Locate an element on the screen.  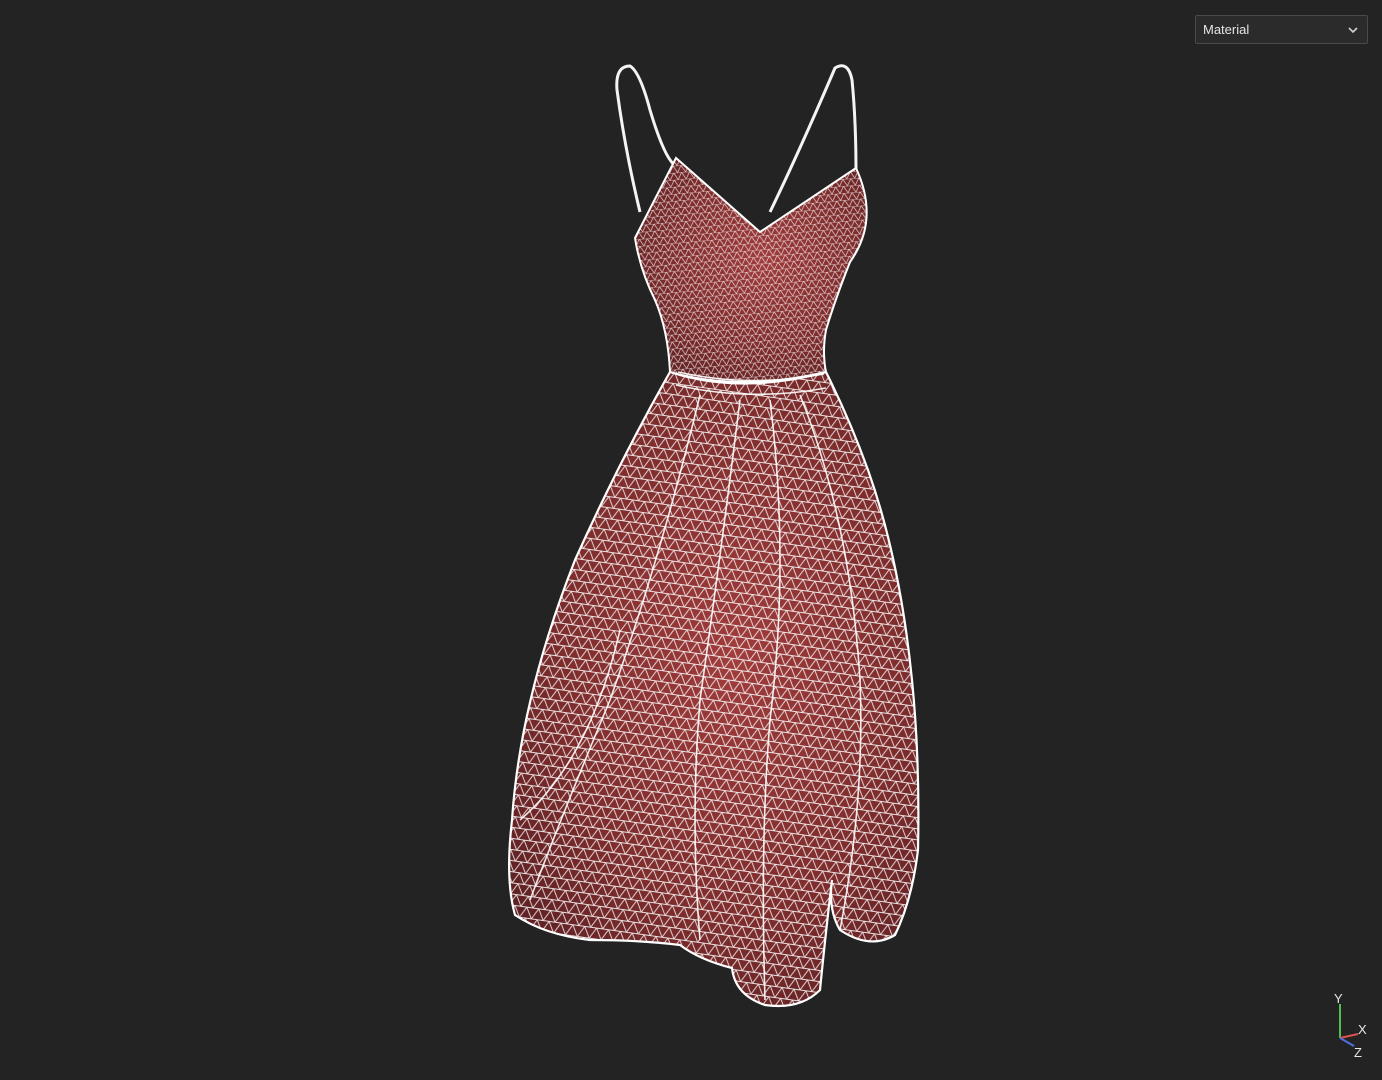
x-axis-line is located at coordinates (1349, 1036).